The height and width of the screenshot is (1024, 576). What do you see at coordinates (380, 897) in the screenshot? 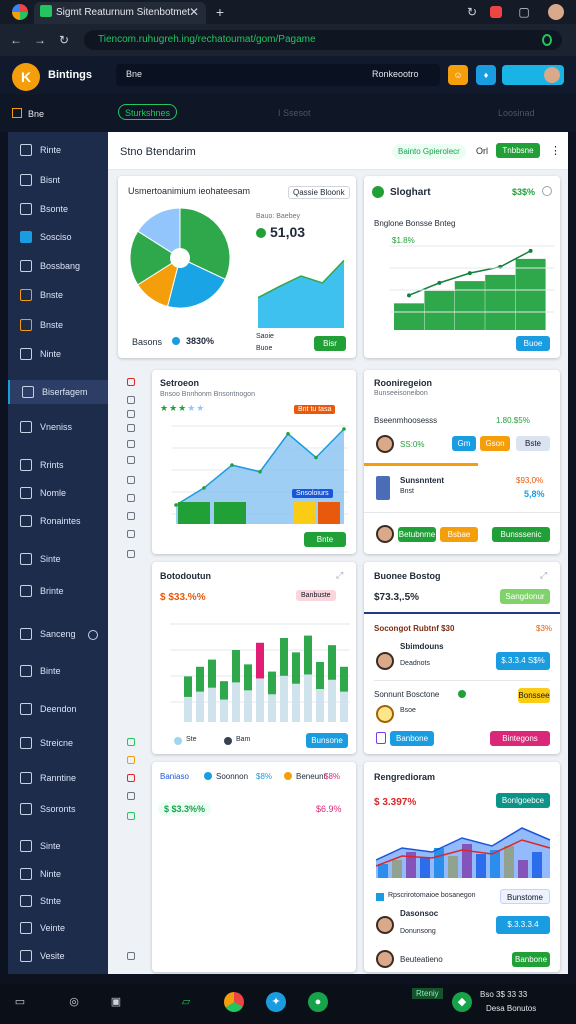
I see `combo-checkbox` at bounding box center [380, 897].